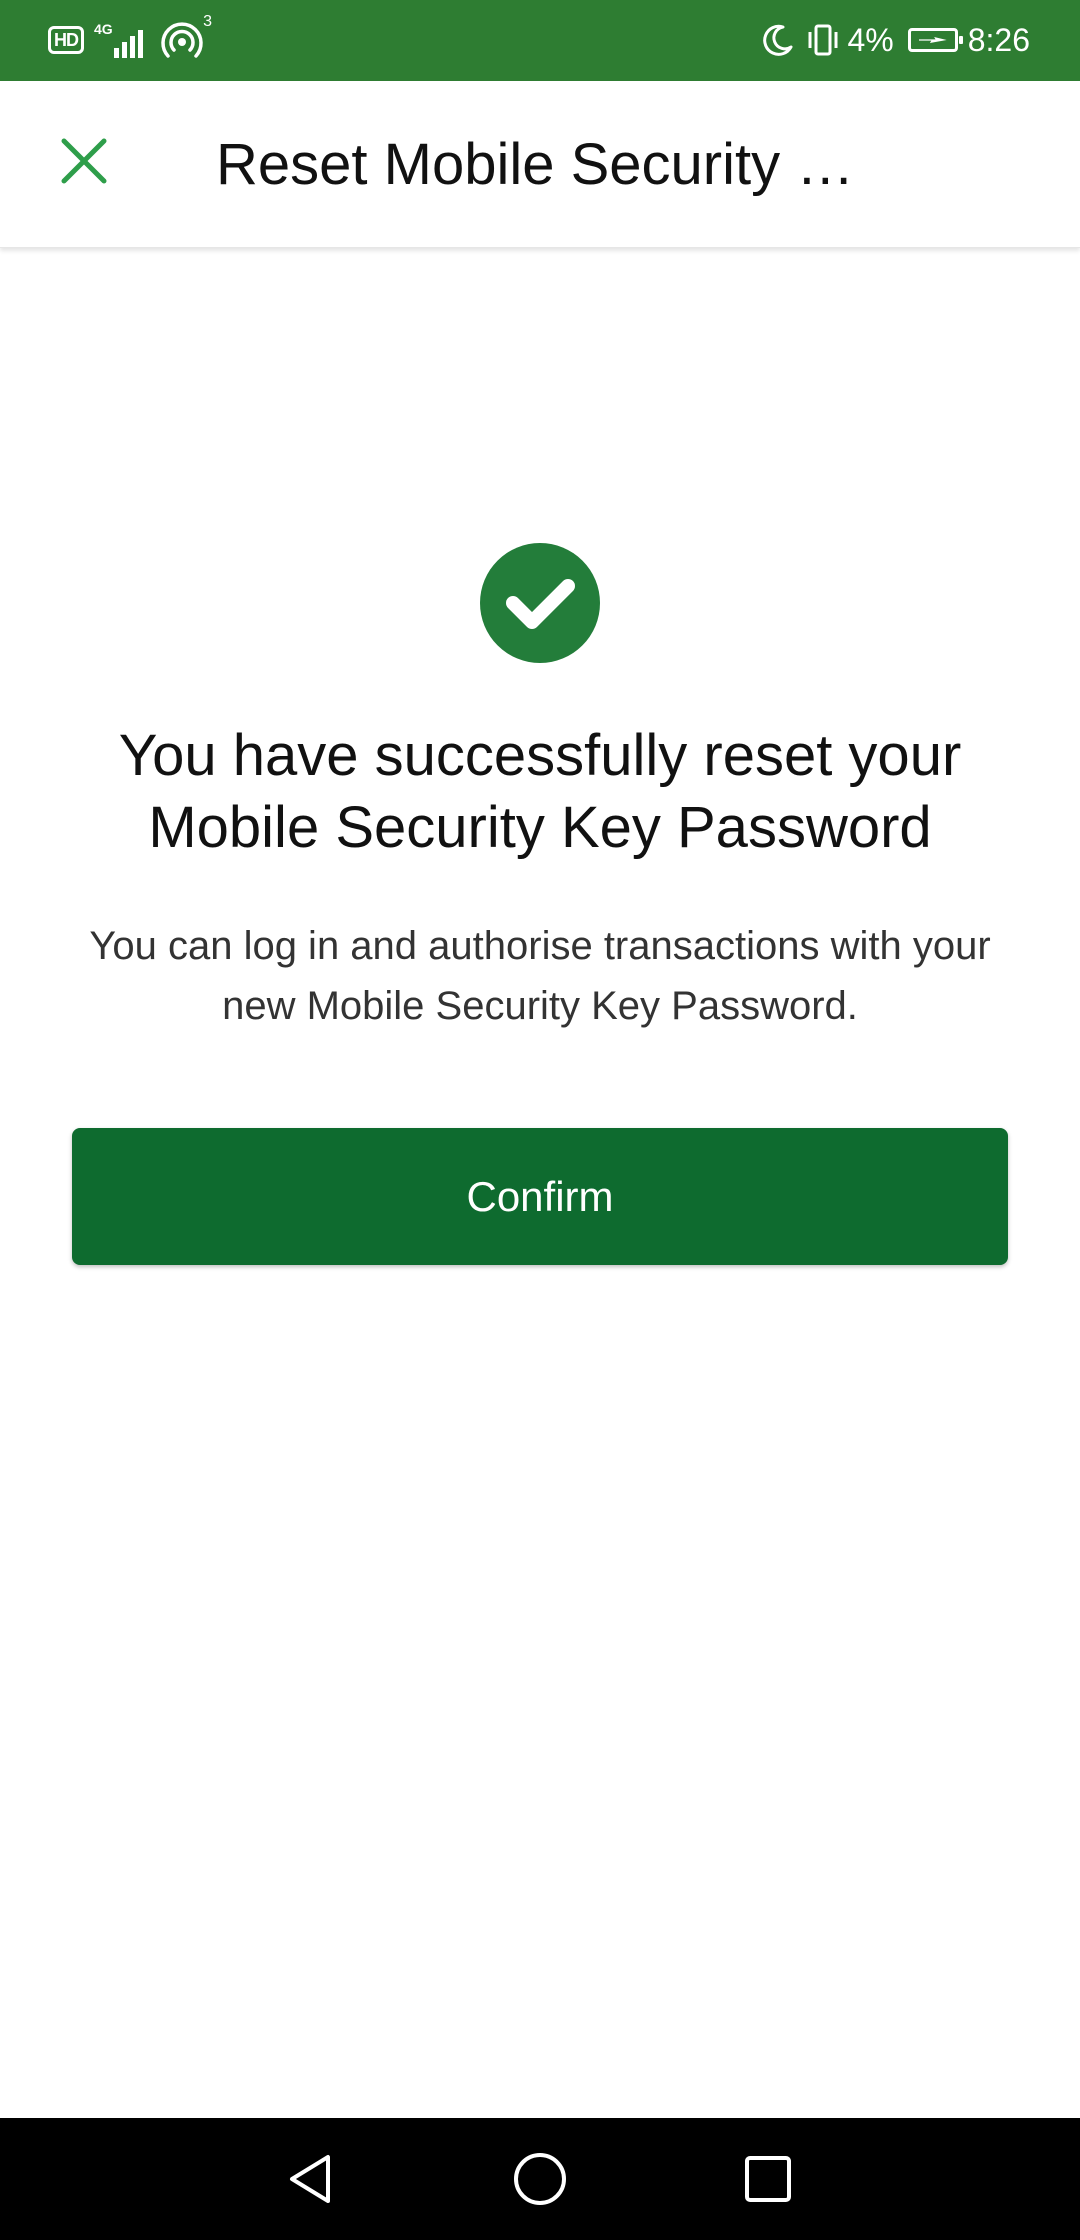 The image size is (1080, 2240). What do you see at coordinates (103, 29) in the screenshot?
I see `network-type-label: 4G` at bounding box center [103, 29].